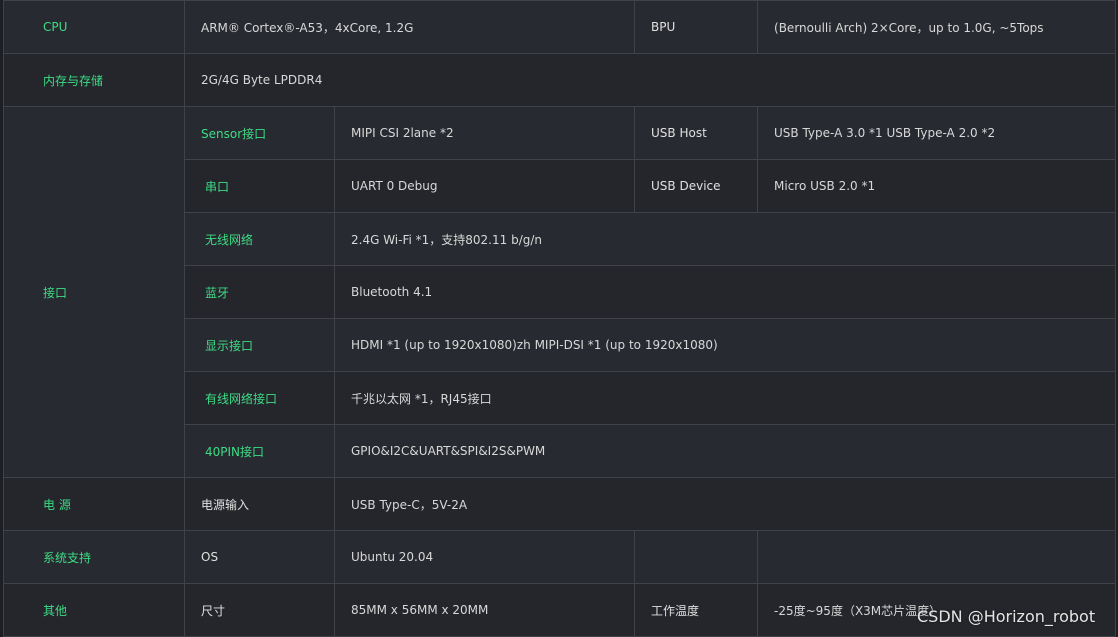  I want to click on row-memory: 内存与存储 2G/4G Byte LPDDR4, so click(560, 80).